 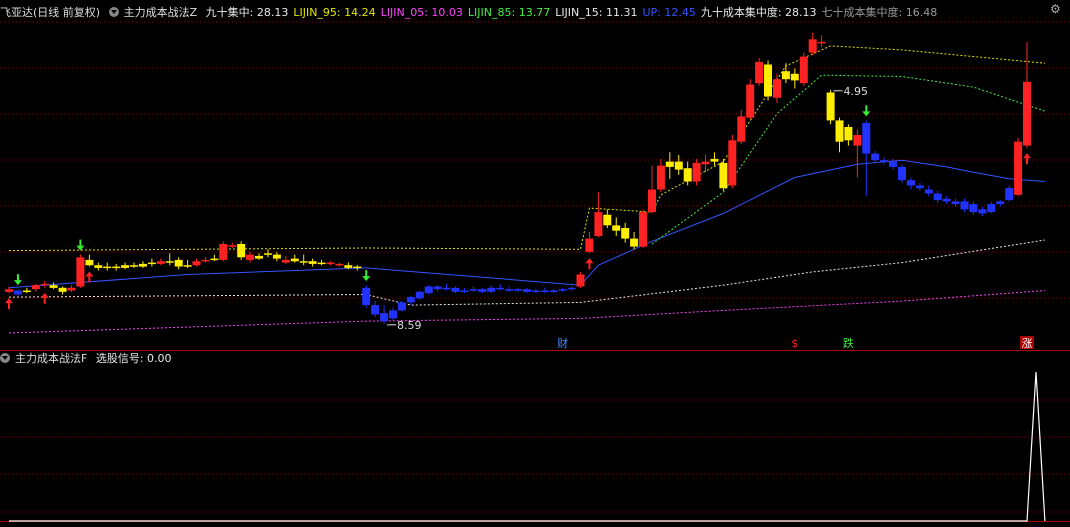 What do you see at coordinates (758, 12) in the screenshot?
I see `header-value-item-6: 九十成本集中度: 28.13` at bounding box center [758, 12].